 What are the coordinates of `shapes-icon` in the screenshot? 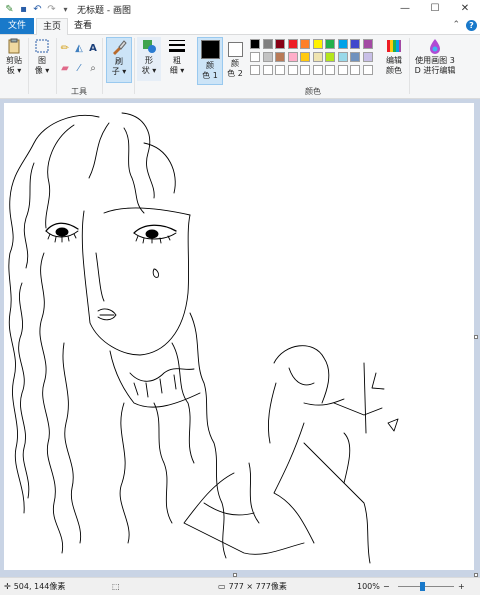 It's located at (149, 46).